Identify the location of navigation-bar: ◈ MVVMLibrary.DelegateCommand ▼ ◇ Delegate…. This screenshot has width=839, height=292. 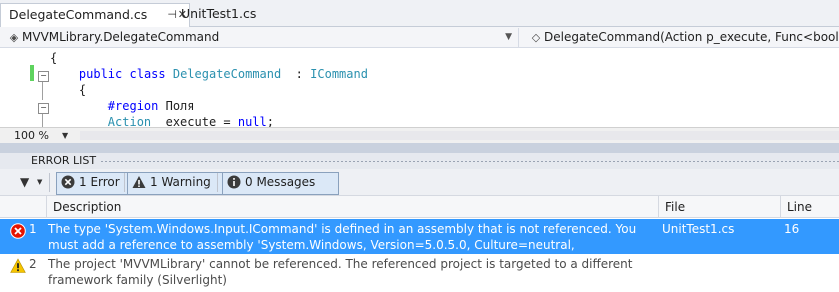
(419, 37).